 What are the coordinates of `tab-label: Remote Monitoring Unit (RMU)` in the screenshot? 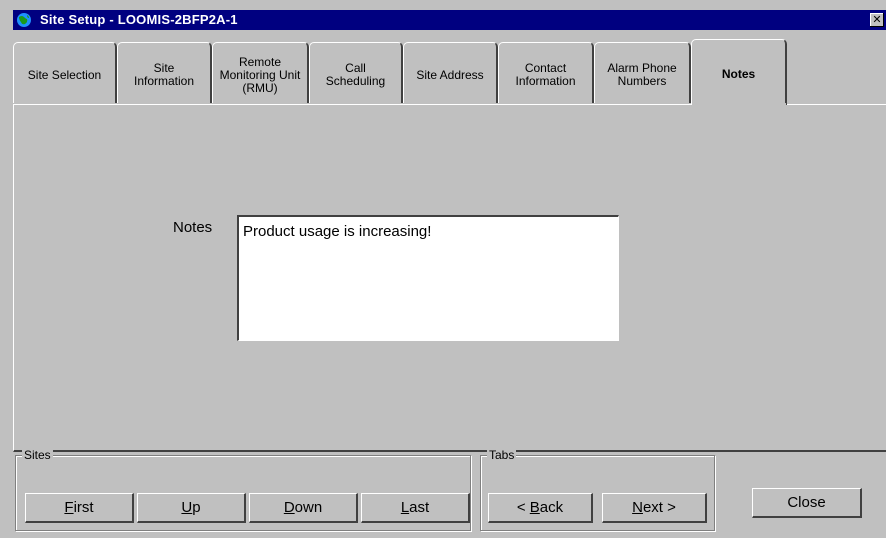 It's located at (260, 74).